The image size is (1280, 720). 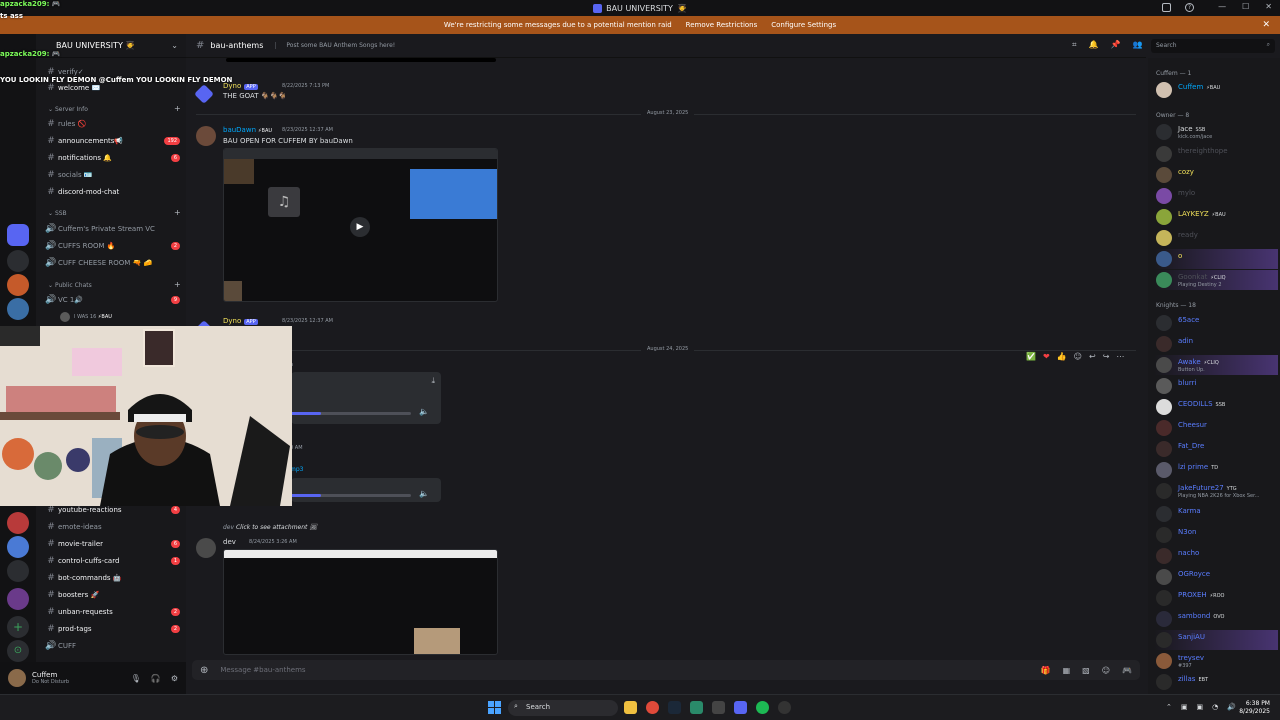 I want to click on channel-emote-ideas: # emote-ideas, so click(x=114, y=527).